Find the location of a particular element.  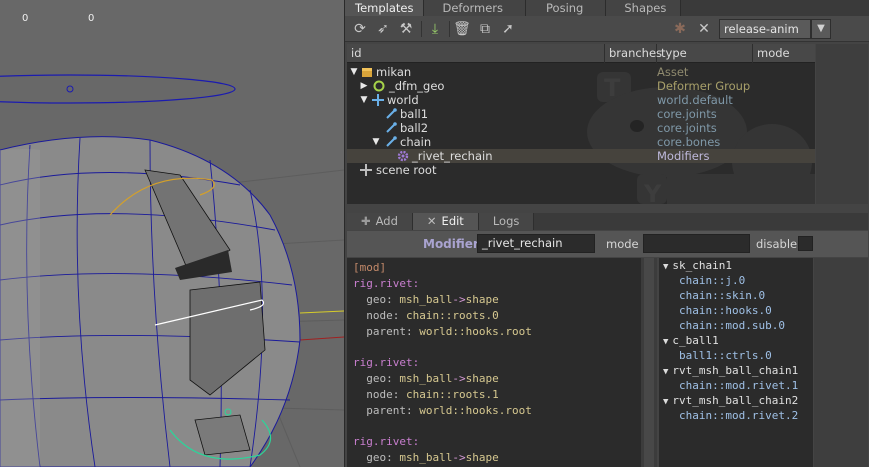

outline-group: ▼ rvt_msh_ball_chain1 is located at coordinates (730, 370).